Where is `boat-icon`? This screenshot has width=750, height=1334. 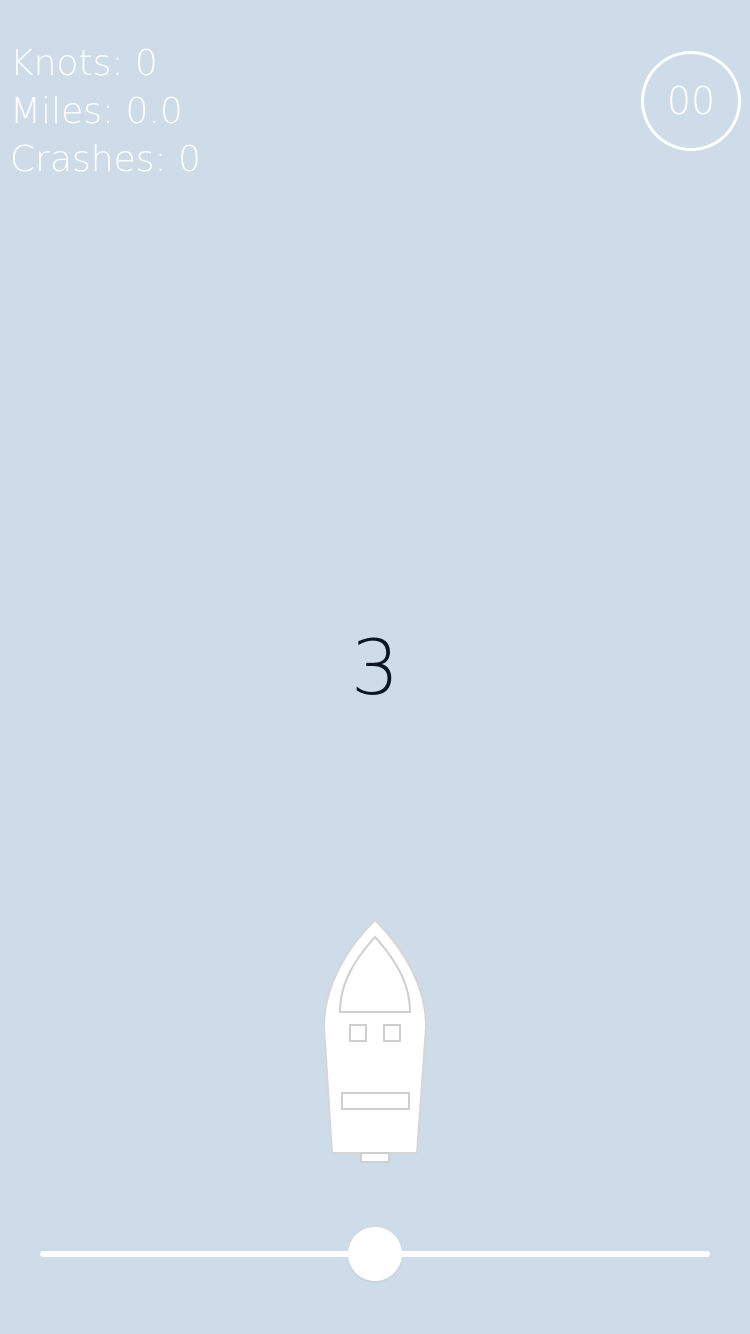 boat-icon is located at coordinates (375, 1040).